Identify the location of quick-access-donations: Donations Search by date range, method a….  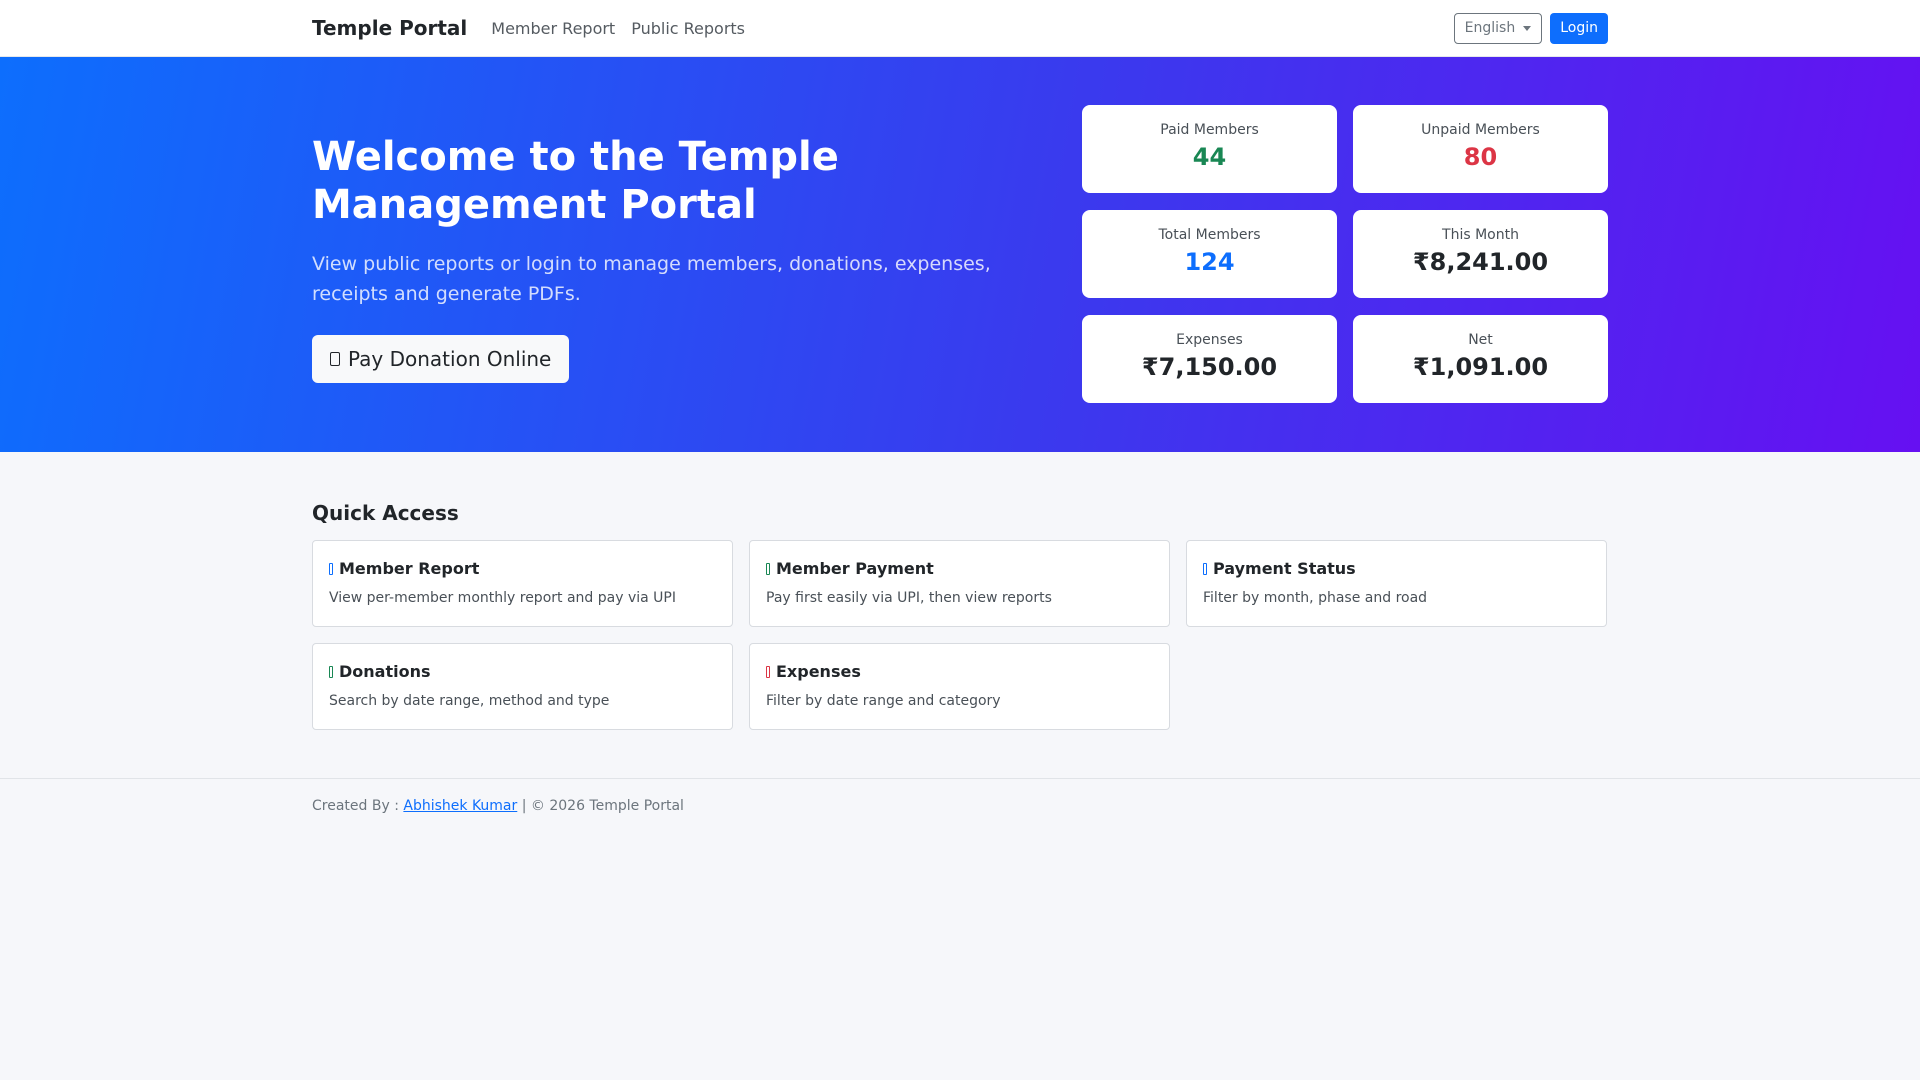
(522, 686).